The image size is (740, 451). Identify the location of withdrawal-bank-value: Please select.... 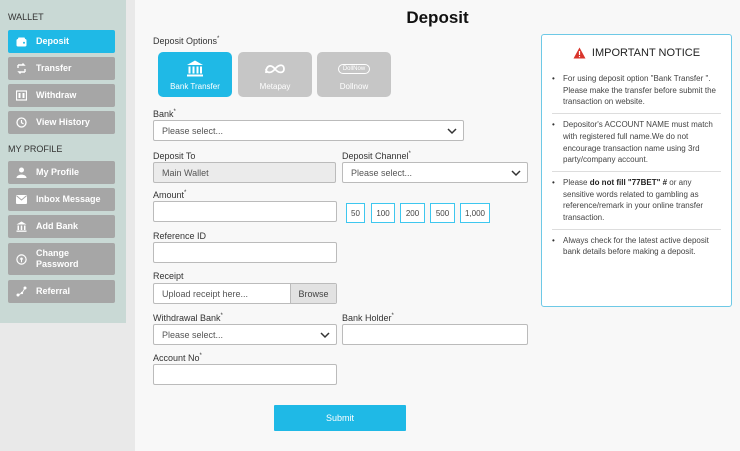
(193, 334).